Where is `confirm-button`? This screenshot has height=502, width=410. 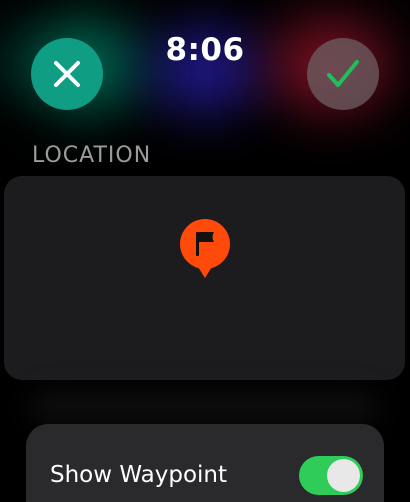
confirm-button is located at coordinates (343, 74).